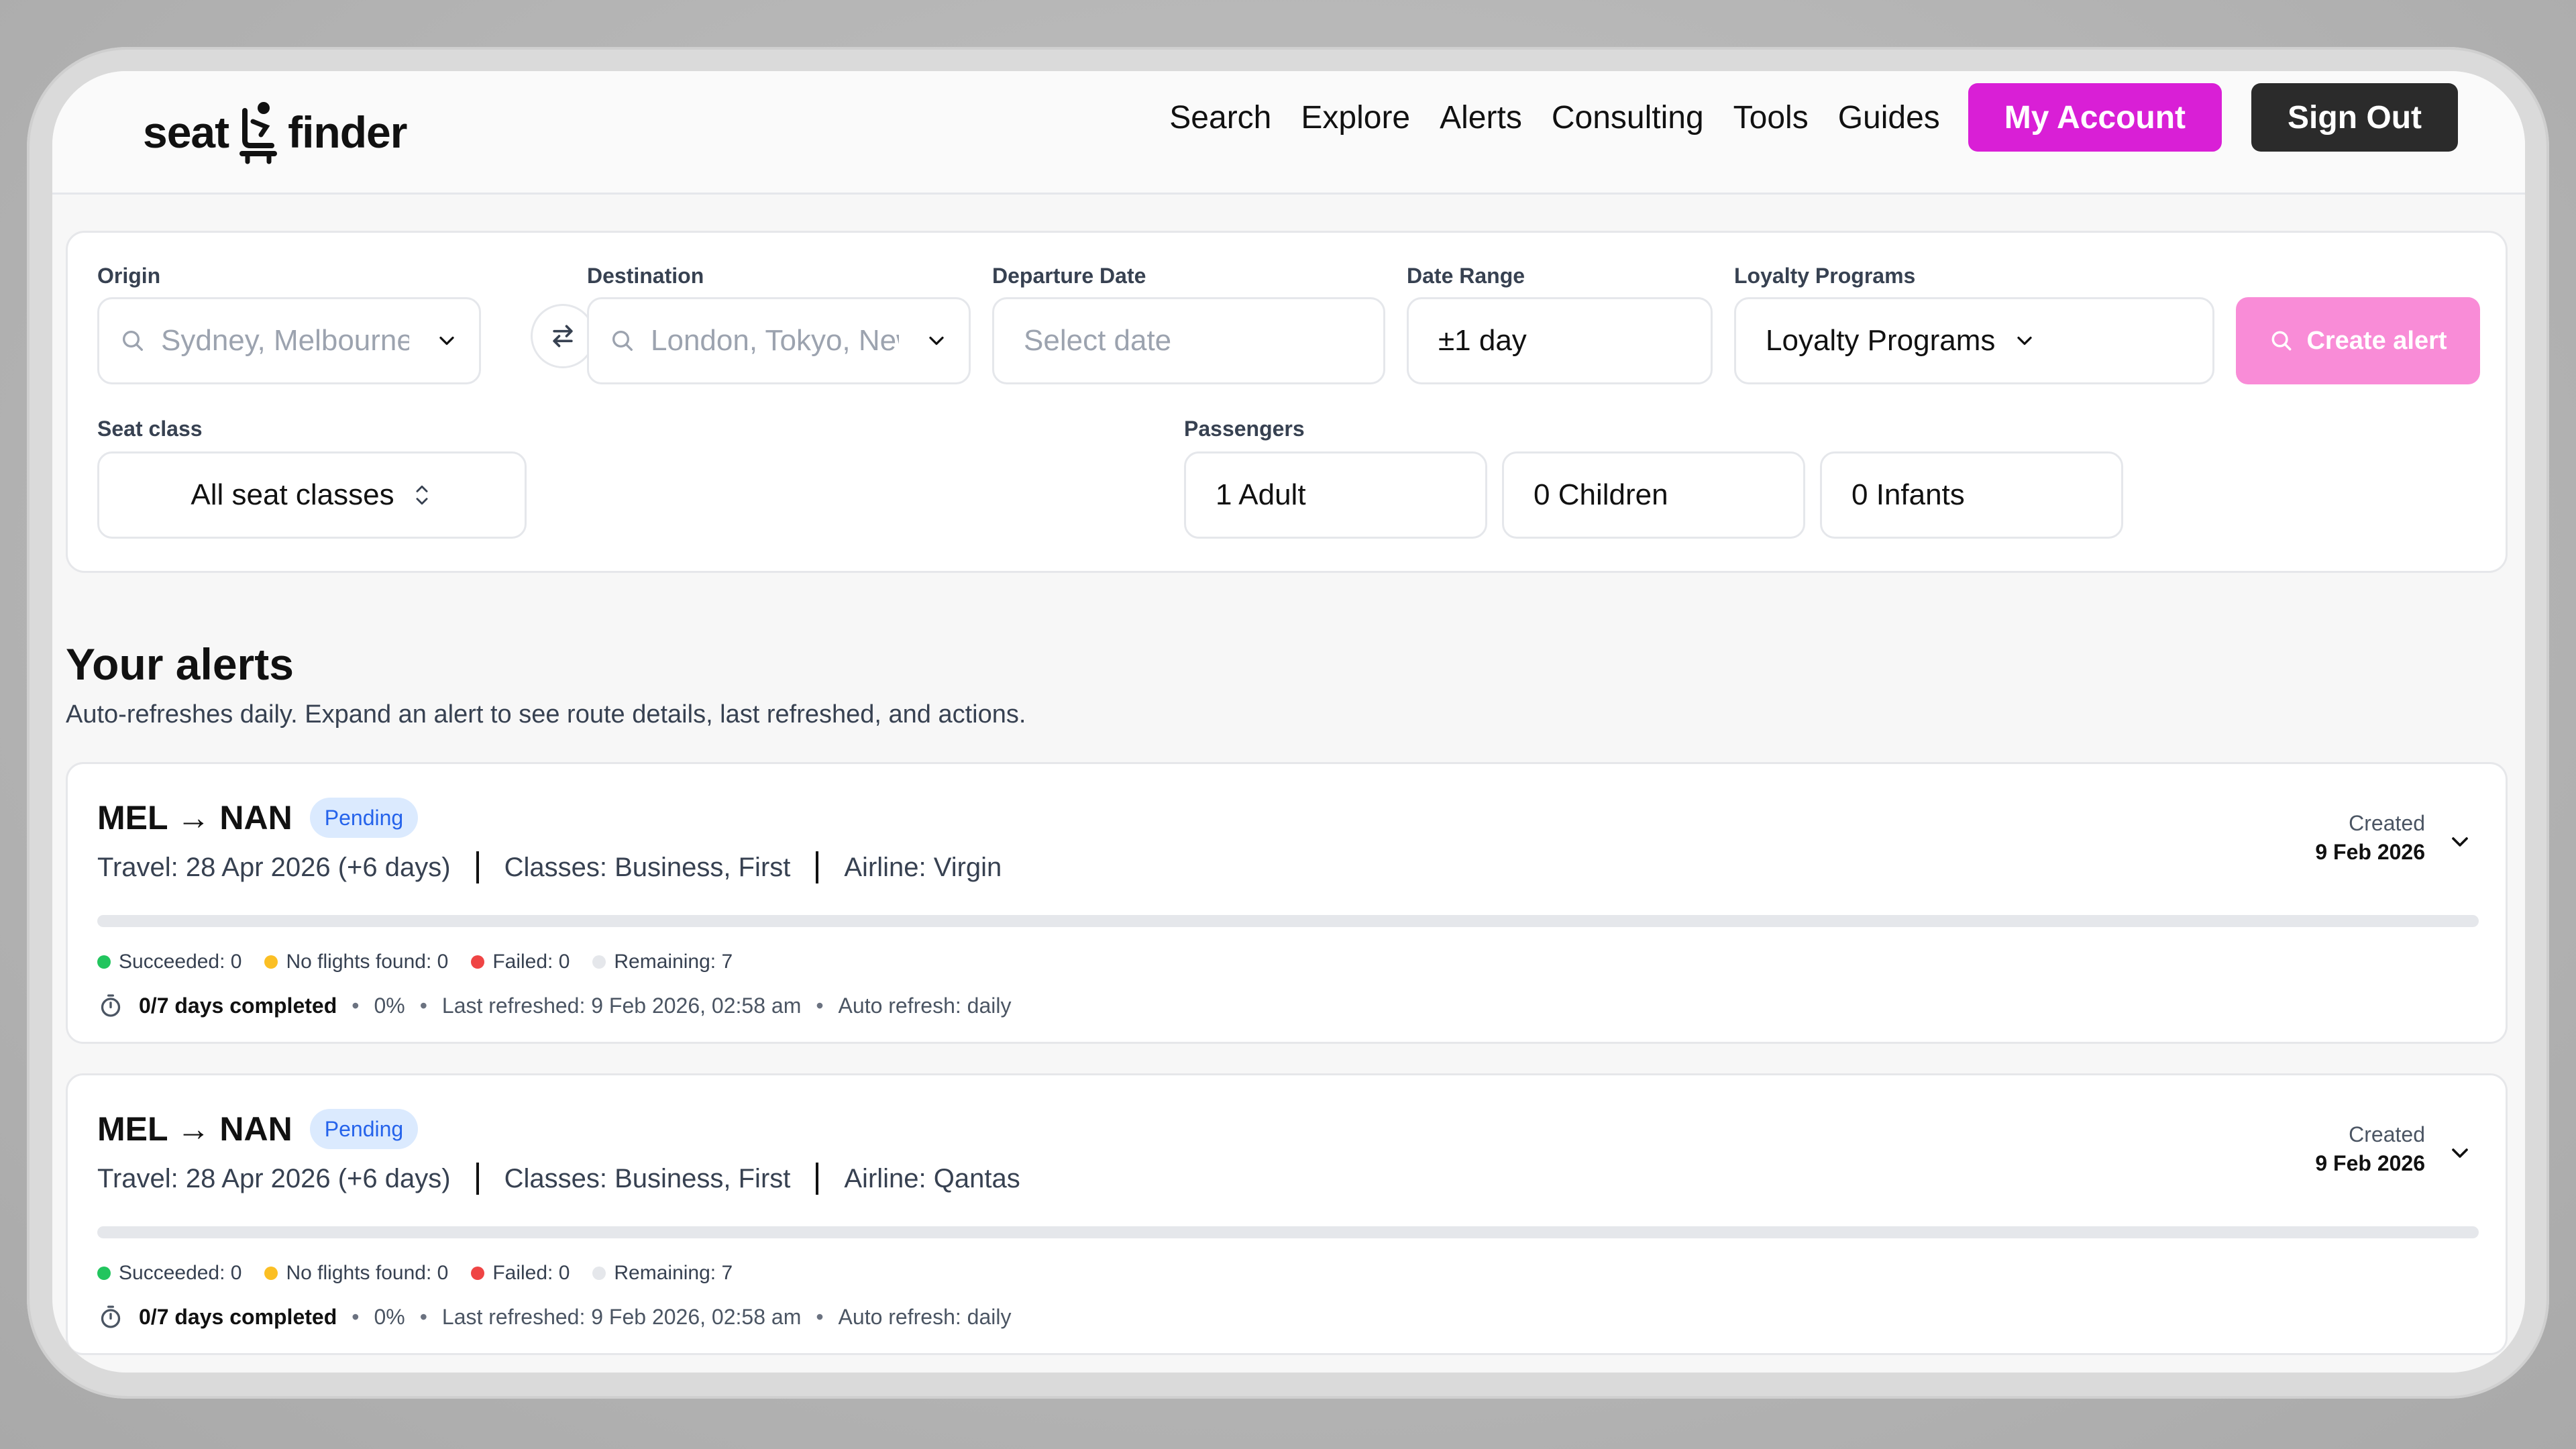 The image size is (2576, 1449). I want to click on create-alert-button: Create alert, so click(2358, 340).